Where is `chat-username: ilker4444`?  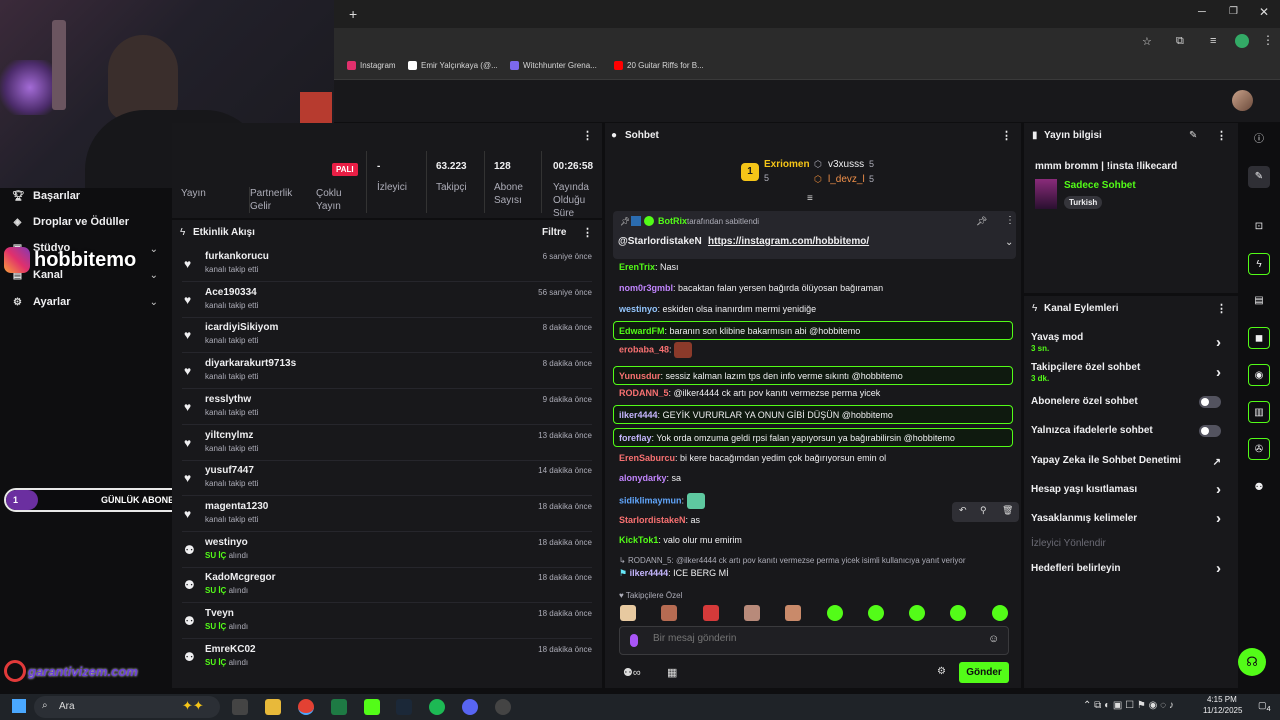
chat-username: ilker4444 is located at coordinates (638, 415).